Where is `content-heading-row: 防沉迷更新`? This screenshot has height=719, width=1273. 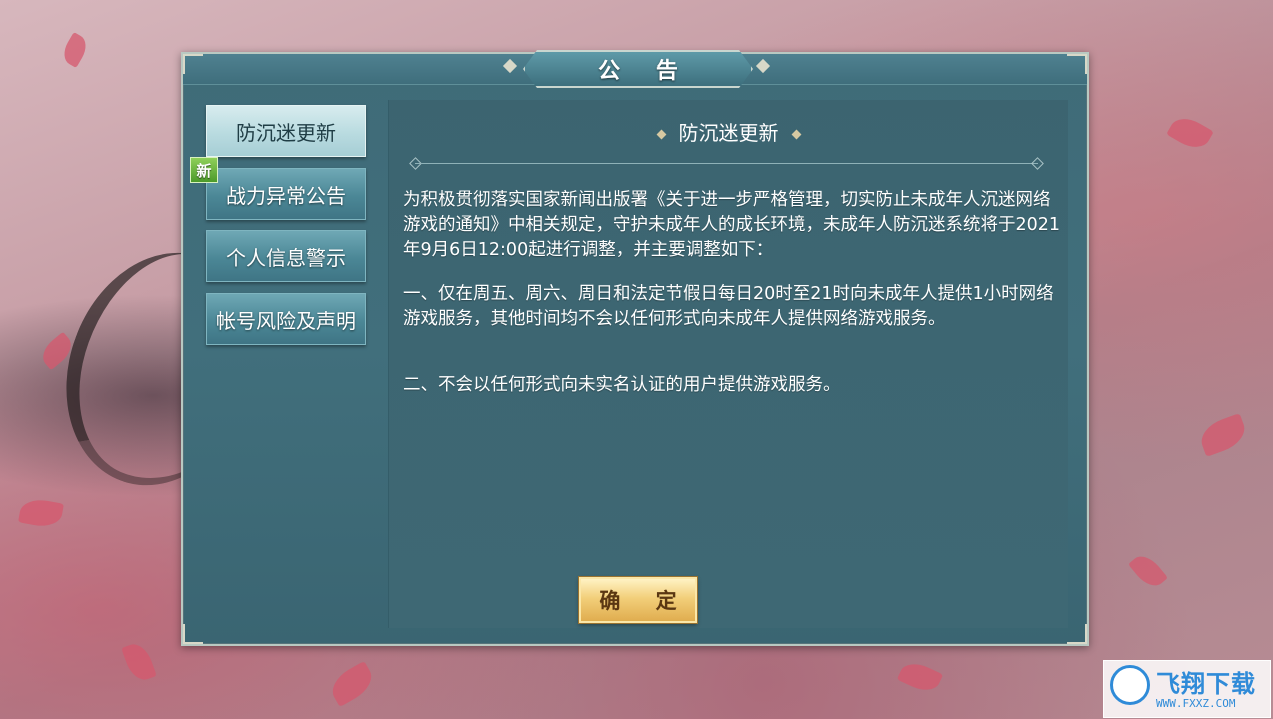
content-heading-row: 防沉迷更新 is located at coordinates (728, 131).